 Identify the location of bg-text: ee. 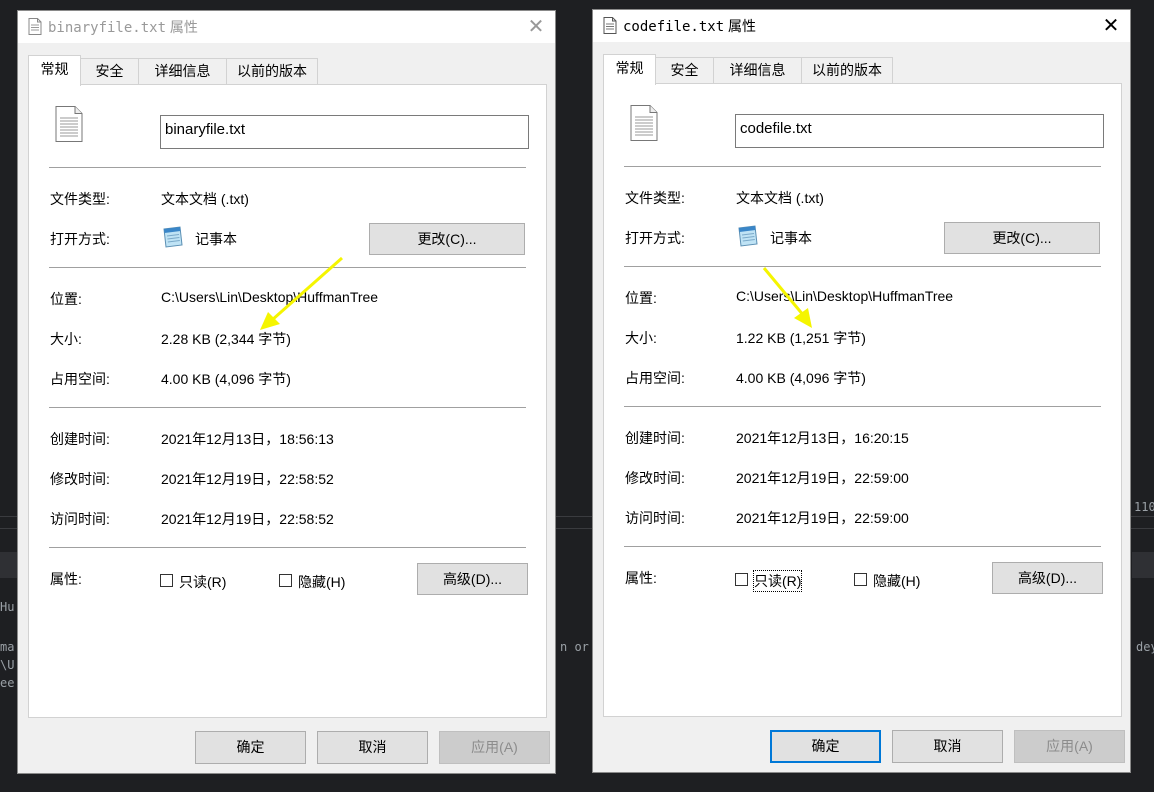
(7, 683).